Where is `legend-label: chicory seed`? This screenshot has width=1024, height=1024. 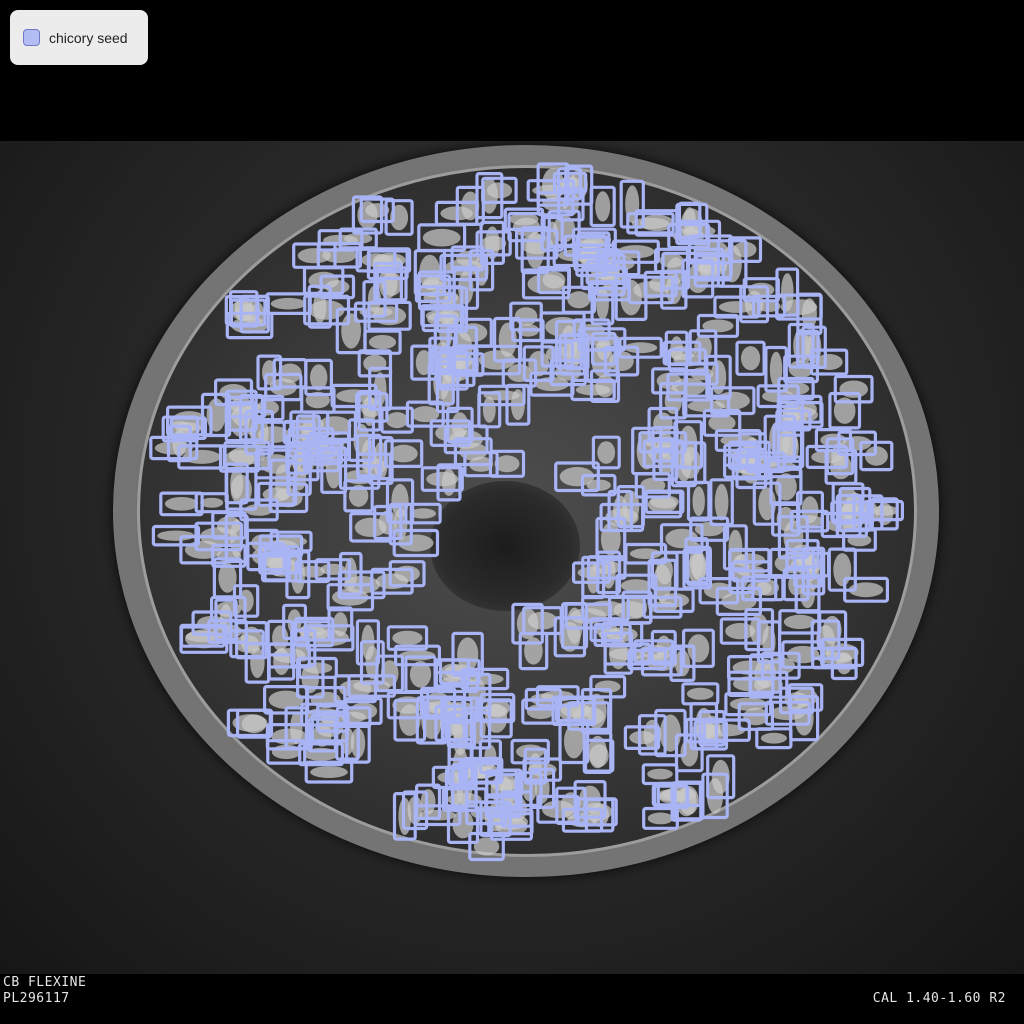
legend-label: chicory seed is located at coordinates (88, 37).